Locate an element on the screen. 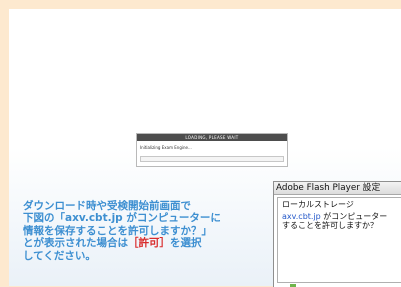 The height and width of the screenshot is (287, 401). instruction-line-4: とが表示された場合は［許可］を選択 is located at coordinates (148, 243).